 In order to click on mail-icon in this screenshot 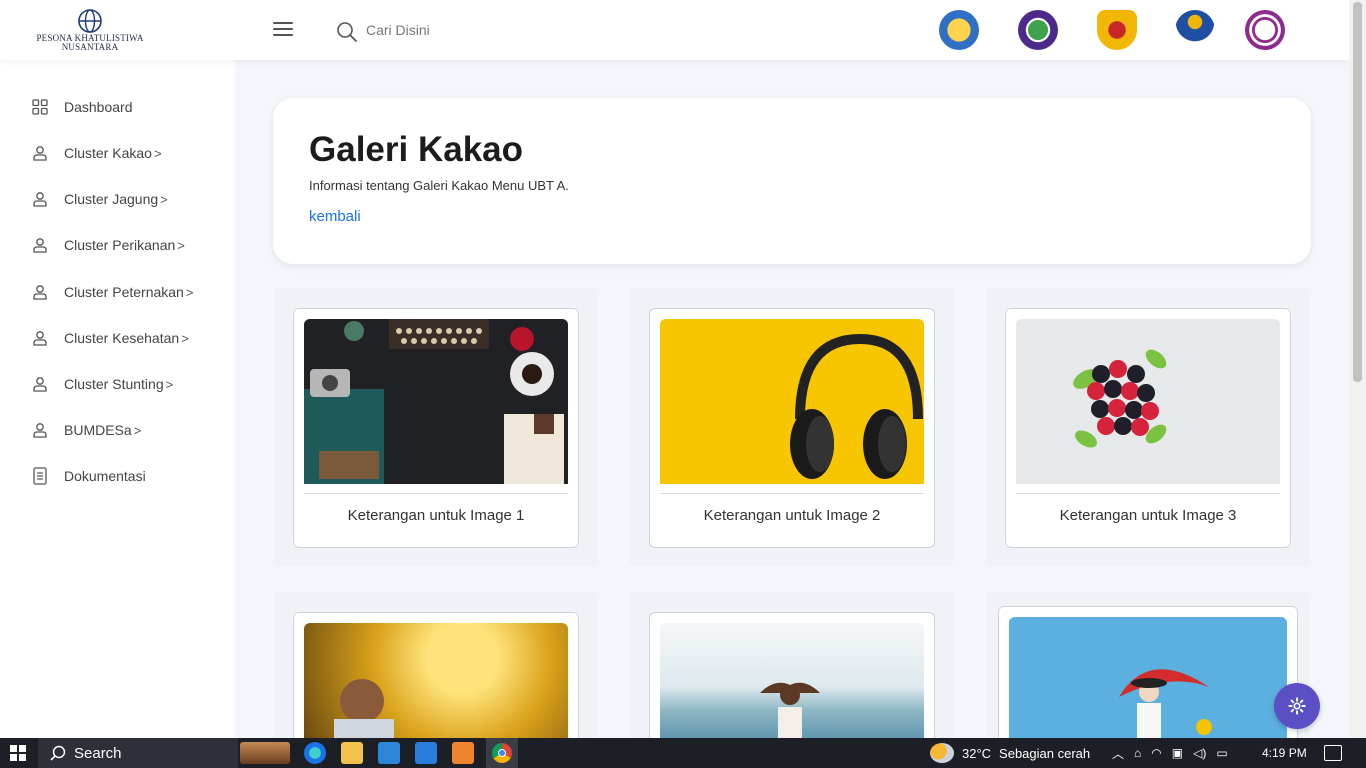, I will do `click(389, 753)`.